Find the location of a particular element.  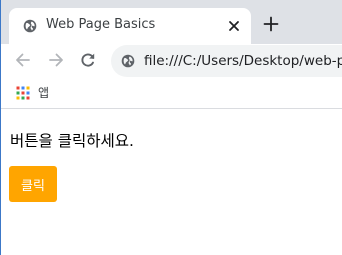

bookmarks-bar: 앱 is located at coordinates (171, 93).